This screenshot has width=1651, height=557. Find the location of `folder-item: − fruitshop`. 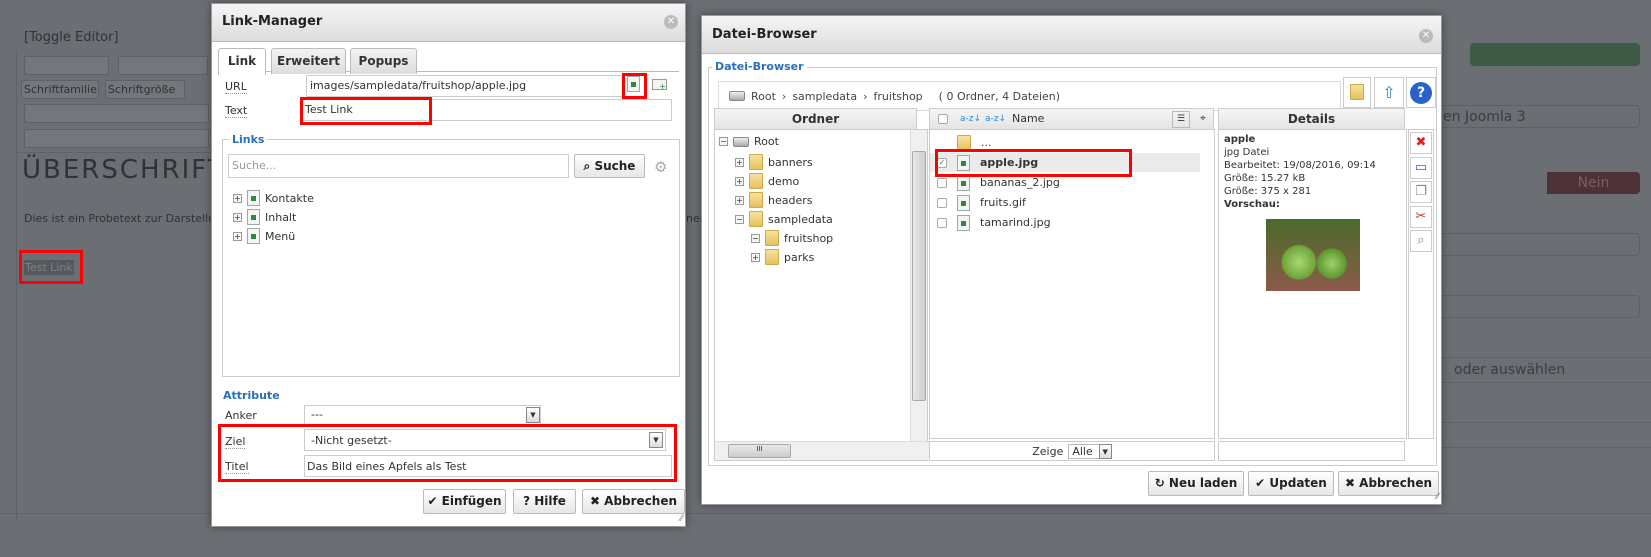

folder-item: − fruitshop is located at coordinates (792, 238).